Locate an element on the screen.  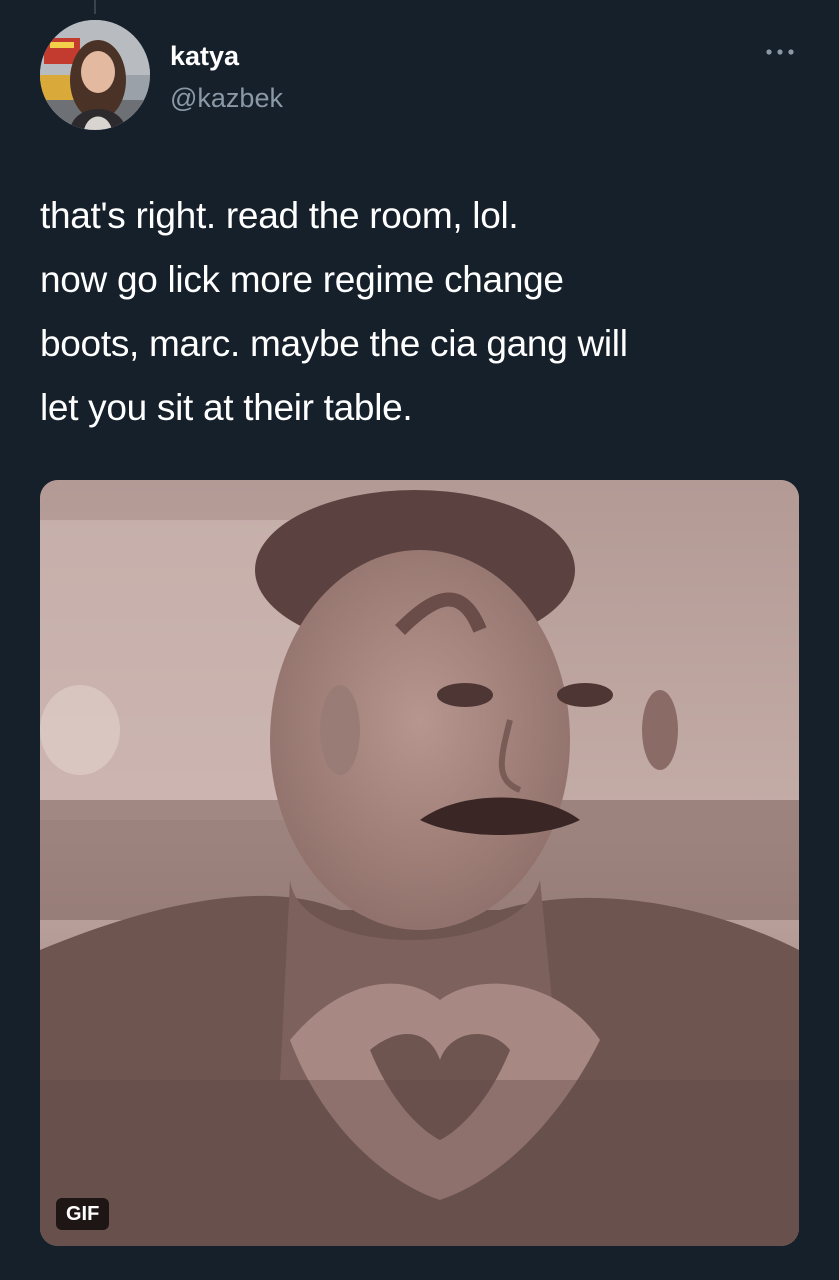
thread-connector-line is located at coordinates (95, 7).